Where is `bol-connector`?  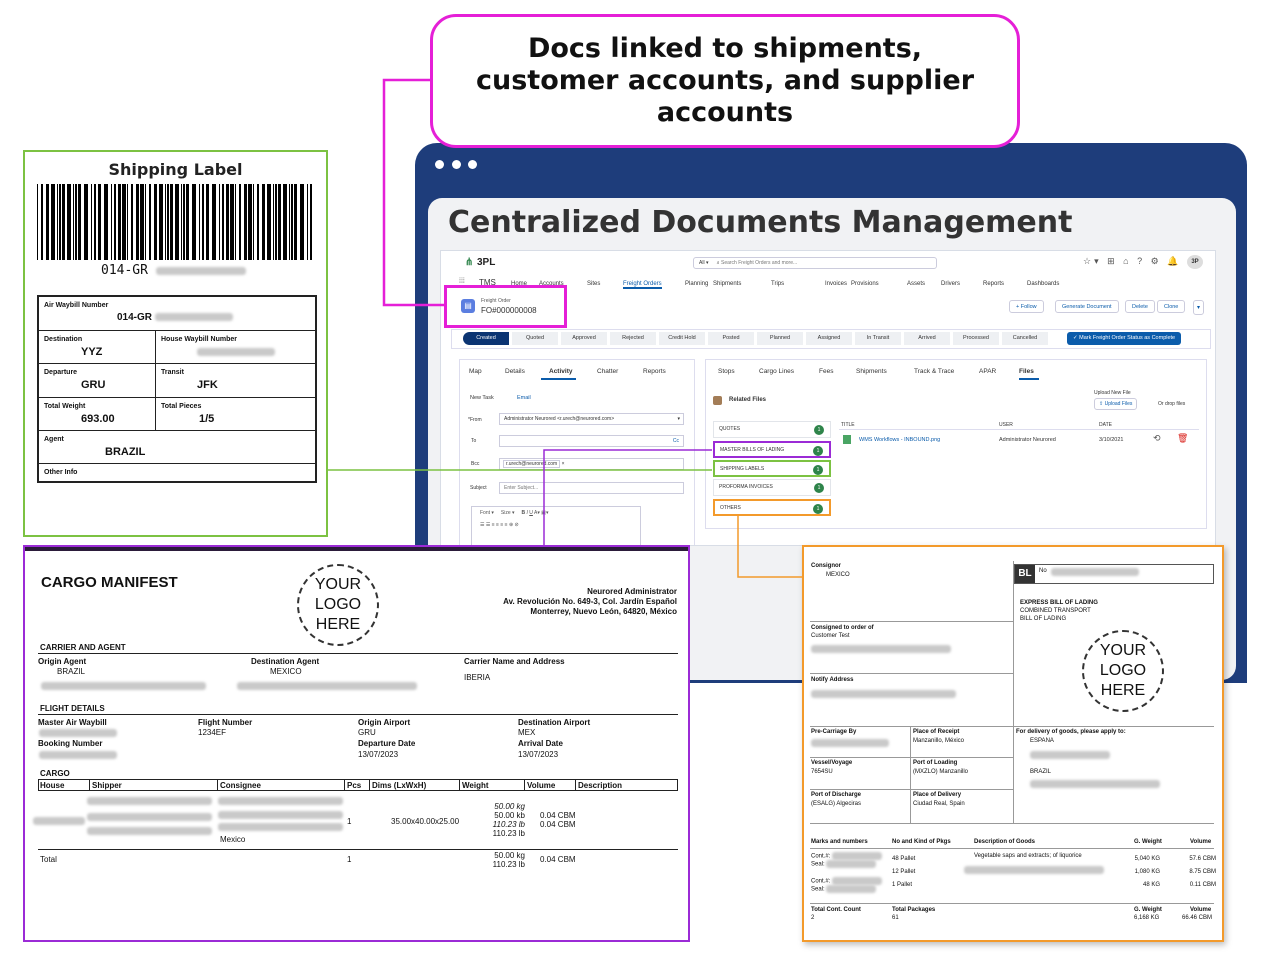
bol-connector is located at coordinates (769, 547).